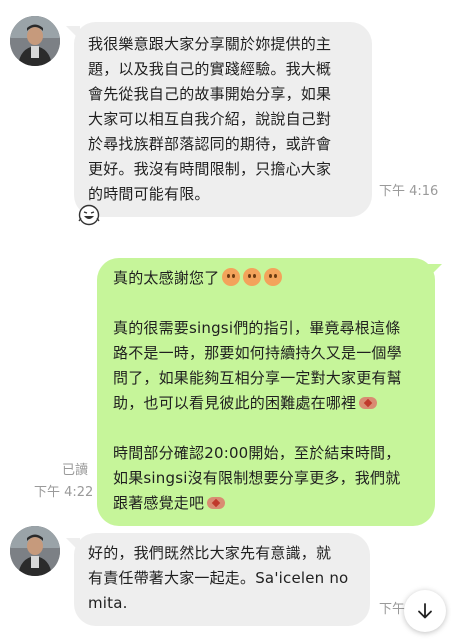 The height and width of the screenshot is (640, 451). What do you see at coordinates (257, 328) in the screenshot?
I see `message-text-line: 真的很需要singsi們的指引，畢竟尋根這條` at bounding box center [257, 328].